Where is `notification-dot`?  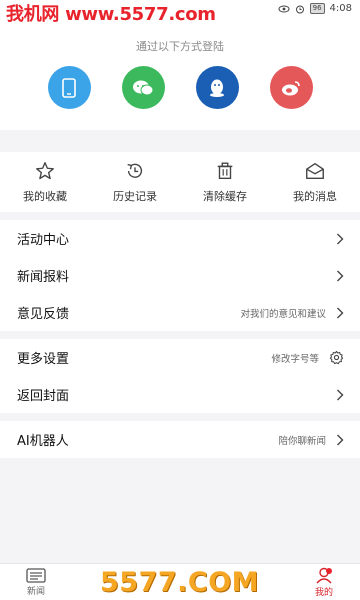 notification-dot is located at coordinates (329, 571).